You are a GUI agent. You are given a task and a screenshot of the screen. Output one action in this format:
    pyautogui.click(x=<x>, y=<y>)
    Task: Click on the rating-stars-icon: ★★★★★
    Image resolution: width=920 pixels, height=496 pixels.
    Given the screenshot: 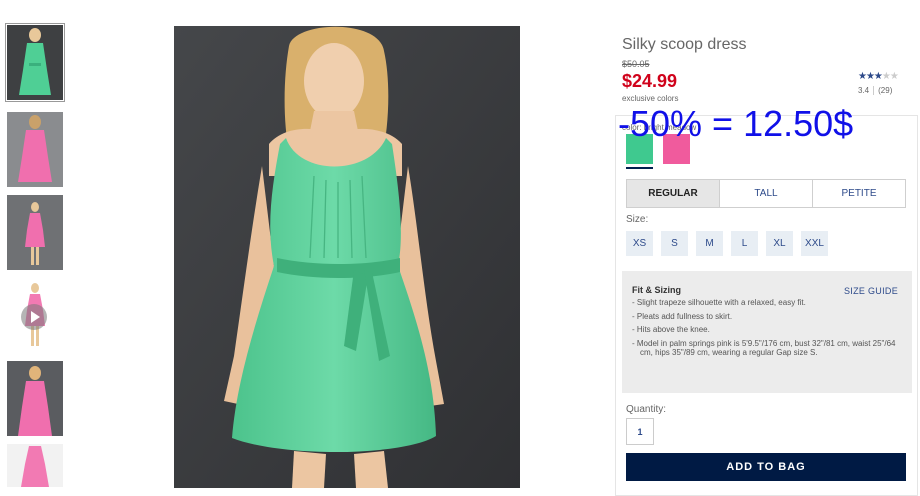 What is the action you would take?
    pyautogui.click(x=878, y=76)
    